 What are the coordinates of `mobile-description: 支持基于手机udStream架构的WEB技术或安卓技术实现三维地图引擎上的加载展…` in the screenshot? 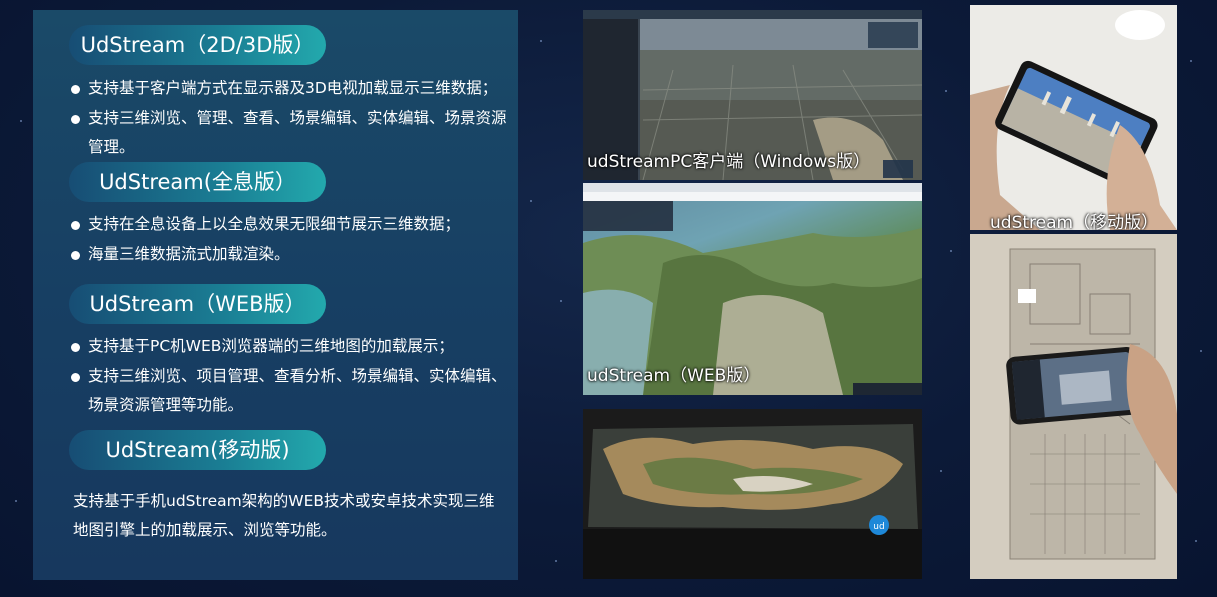 It's located at (284, 515).